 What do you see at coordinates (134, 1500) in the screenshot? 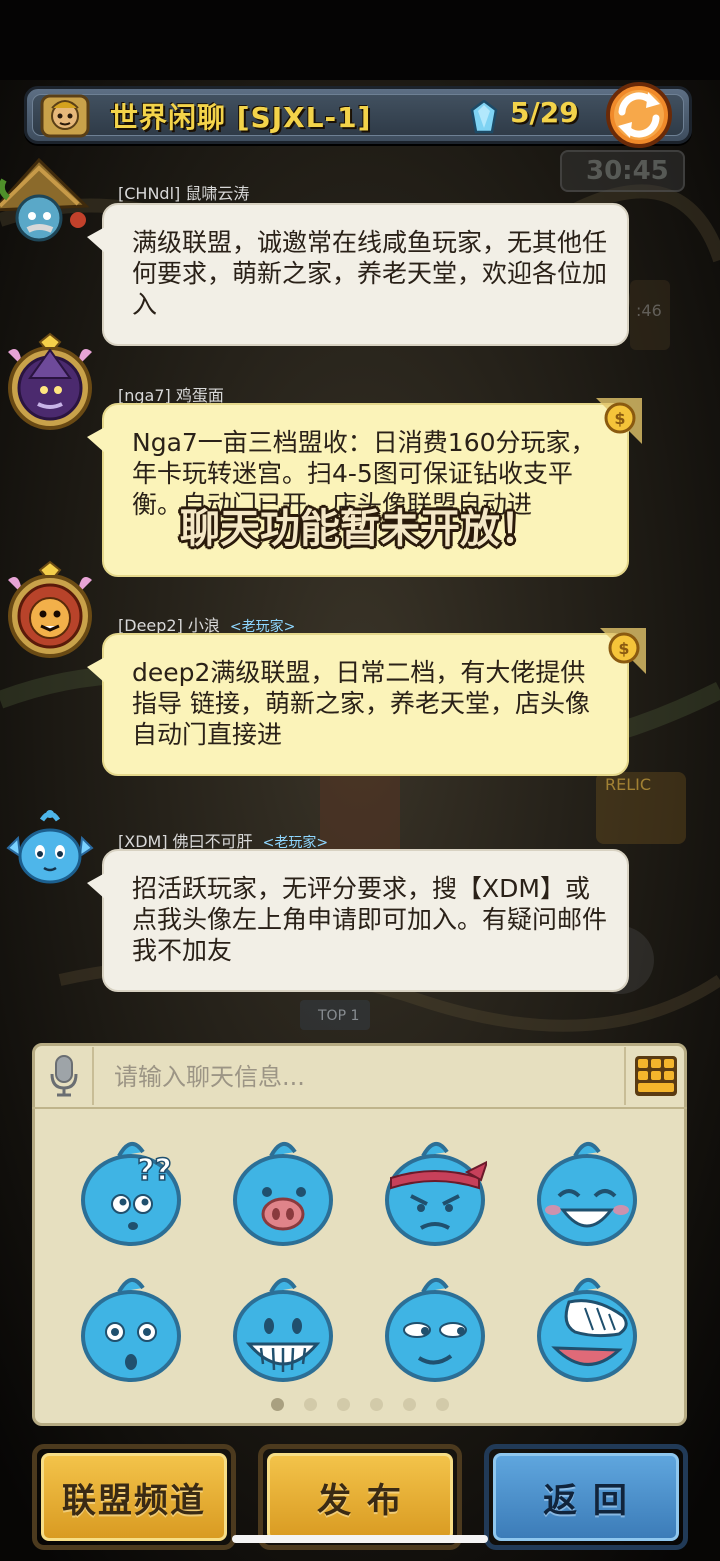
I see `alliance-channel-label: 联盟频道` at bounding box center [134, 1500].